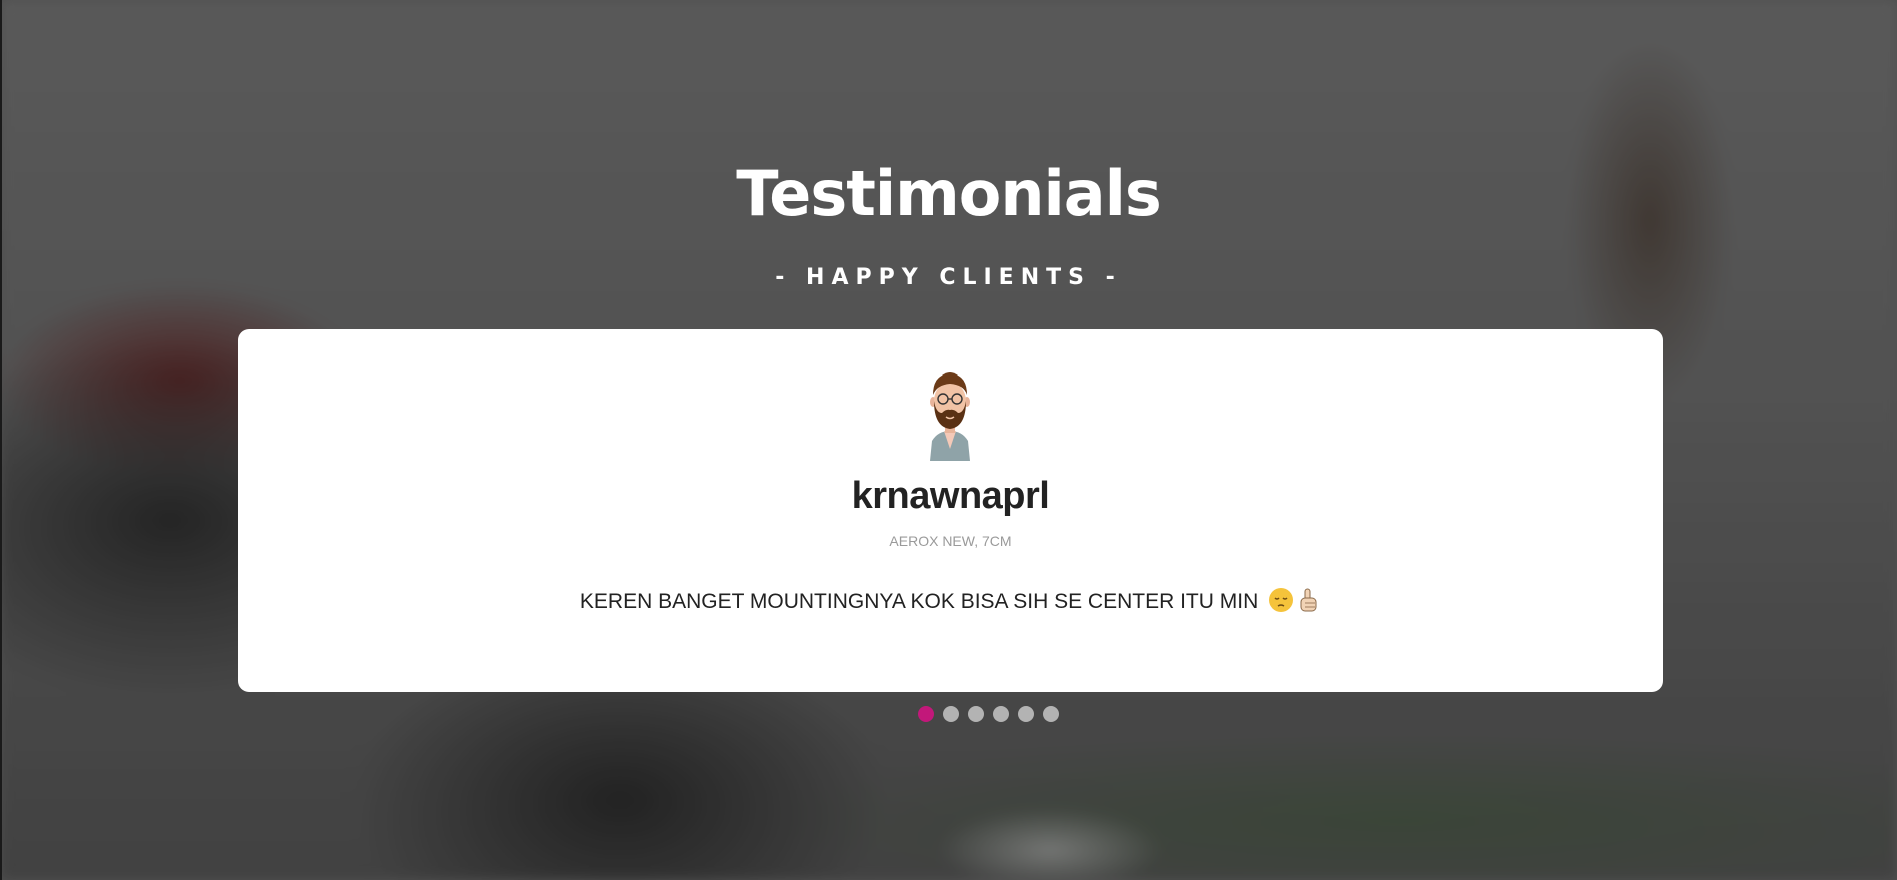  Describe the element at coordinates (988, 714) in the screenshot. I see `carousel-pagination` at that location.